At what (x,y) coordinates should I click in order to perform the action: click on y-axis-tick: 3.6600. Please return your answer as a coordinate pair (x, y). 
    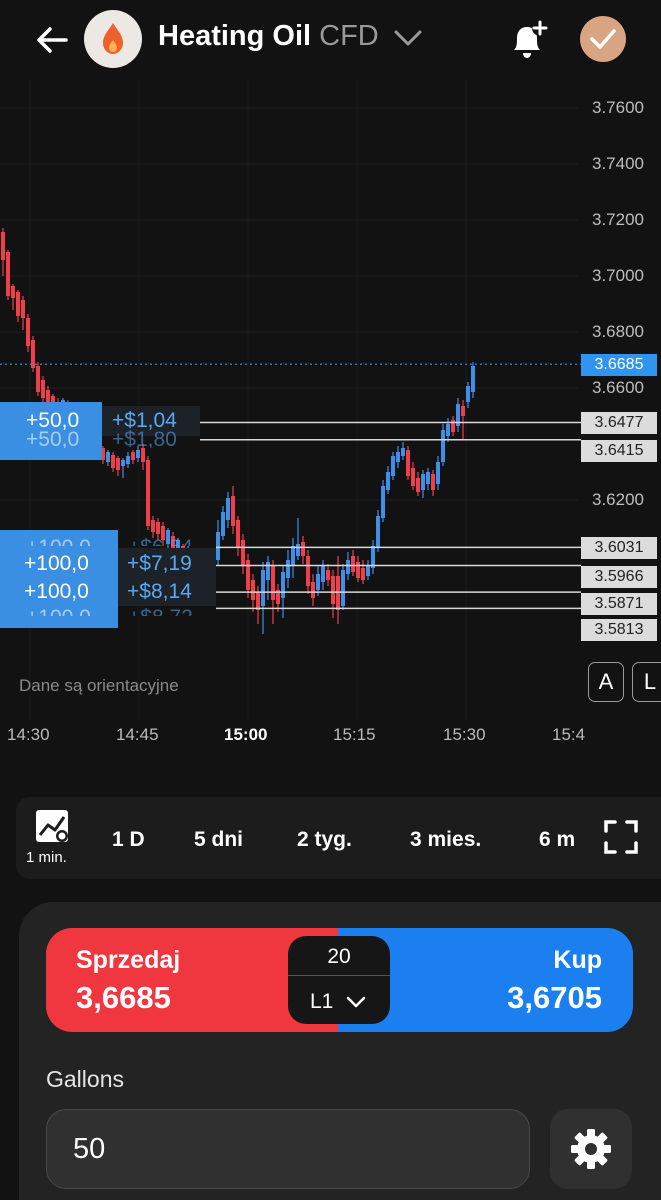
    Looking at the image, I should click on (618, 387).